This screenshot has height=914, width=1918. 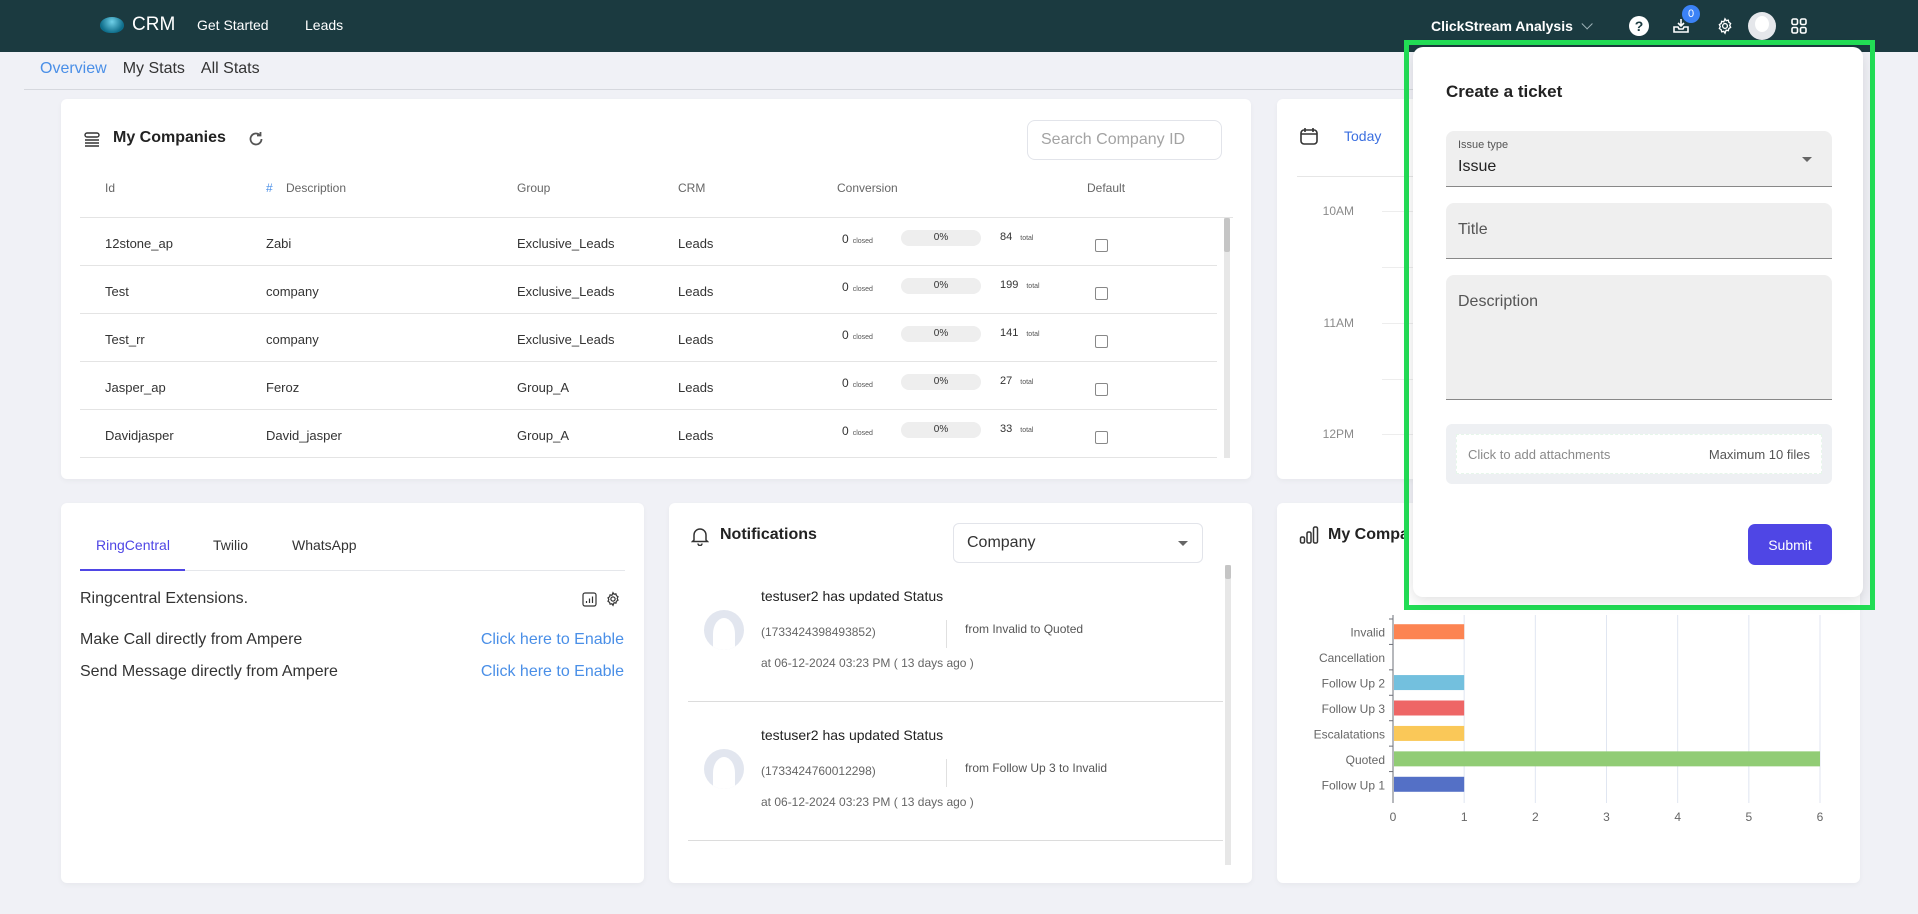 I want to click on cell-total: 141 total, so click(x=1020, y=333).